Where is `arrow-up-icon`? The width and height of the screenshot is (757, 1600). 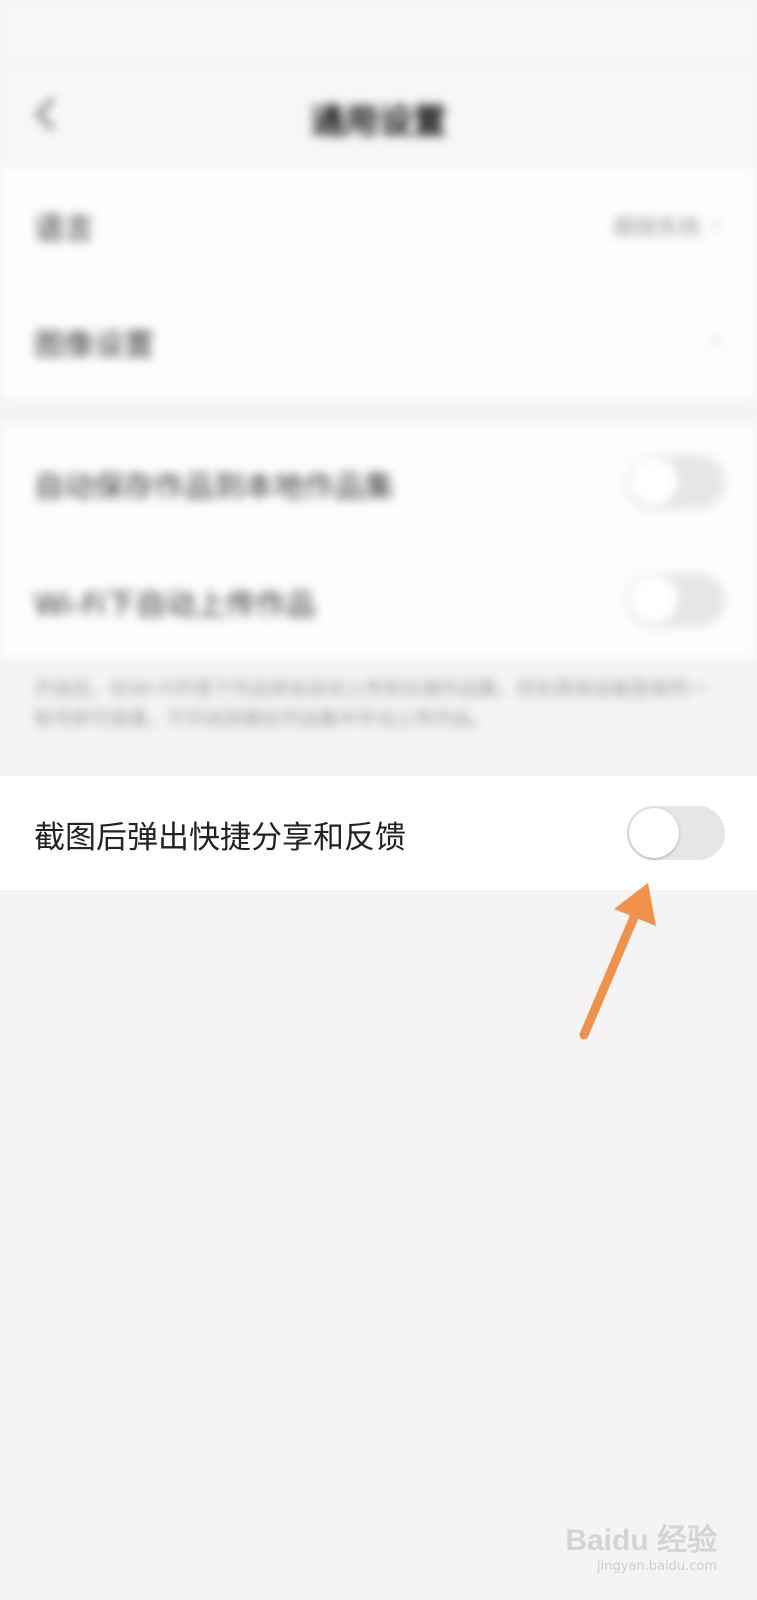
arrow-up-icon is located at coordinates (617, 961).